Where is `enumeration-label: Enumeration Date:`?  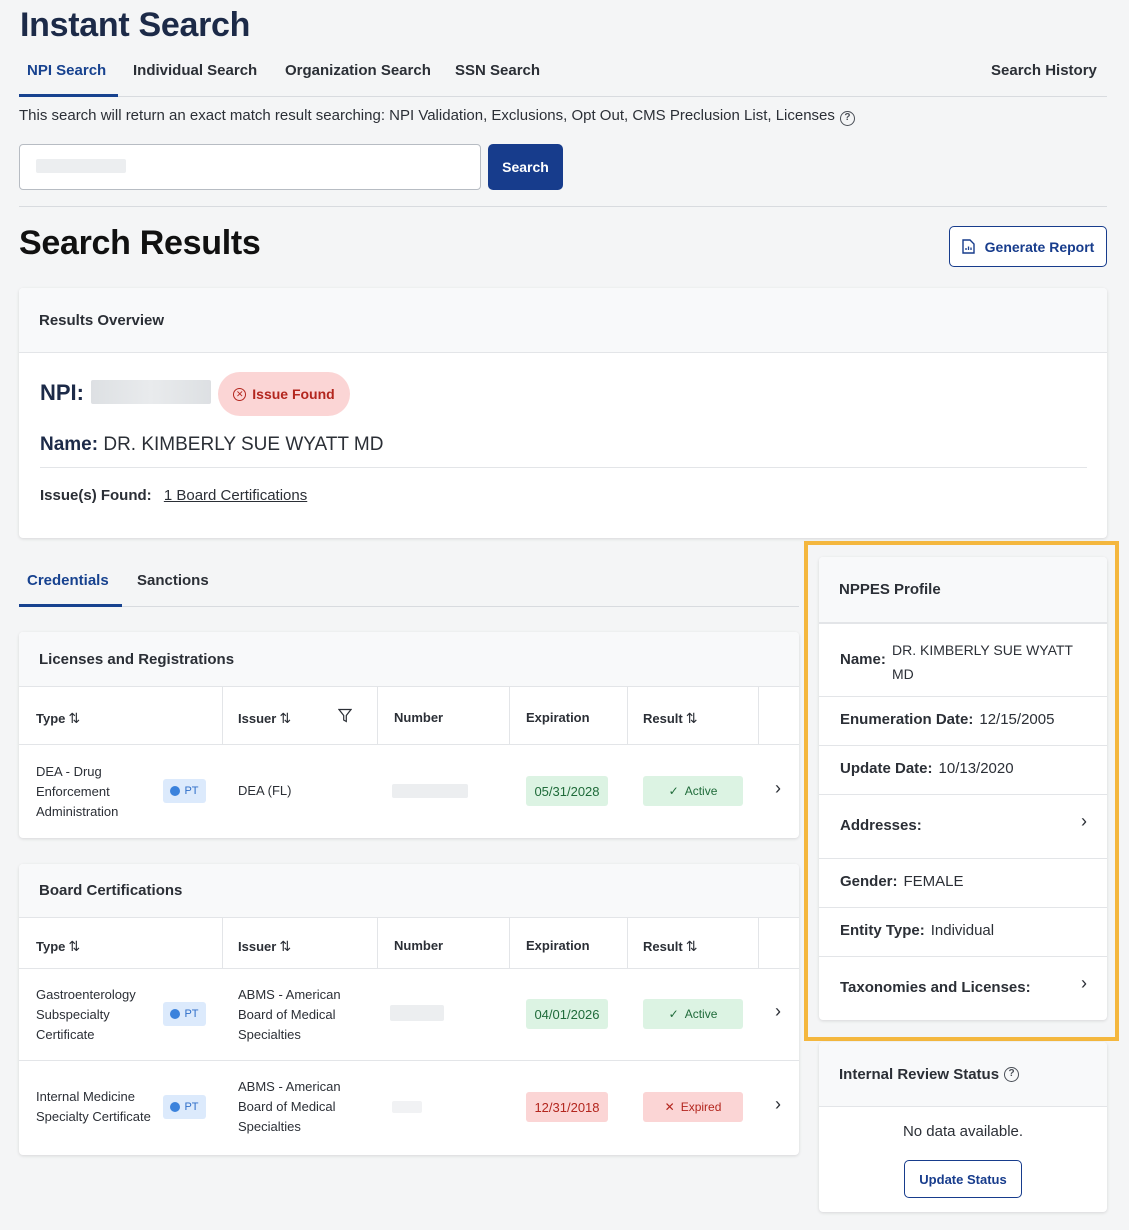
enumeration-label: Enumeration Date: is located at coordinates (907, 719).